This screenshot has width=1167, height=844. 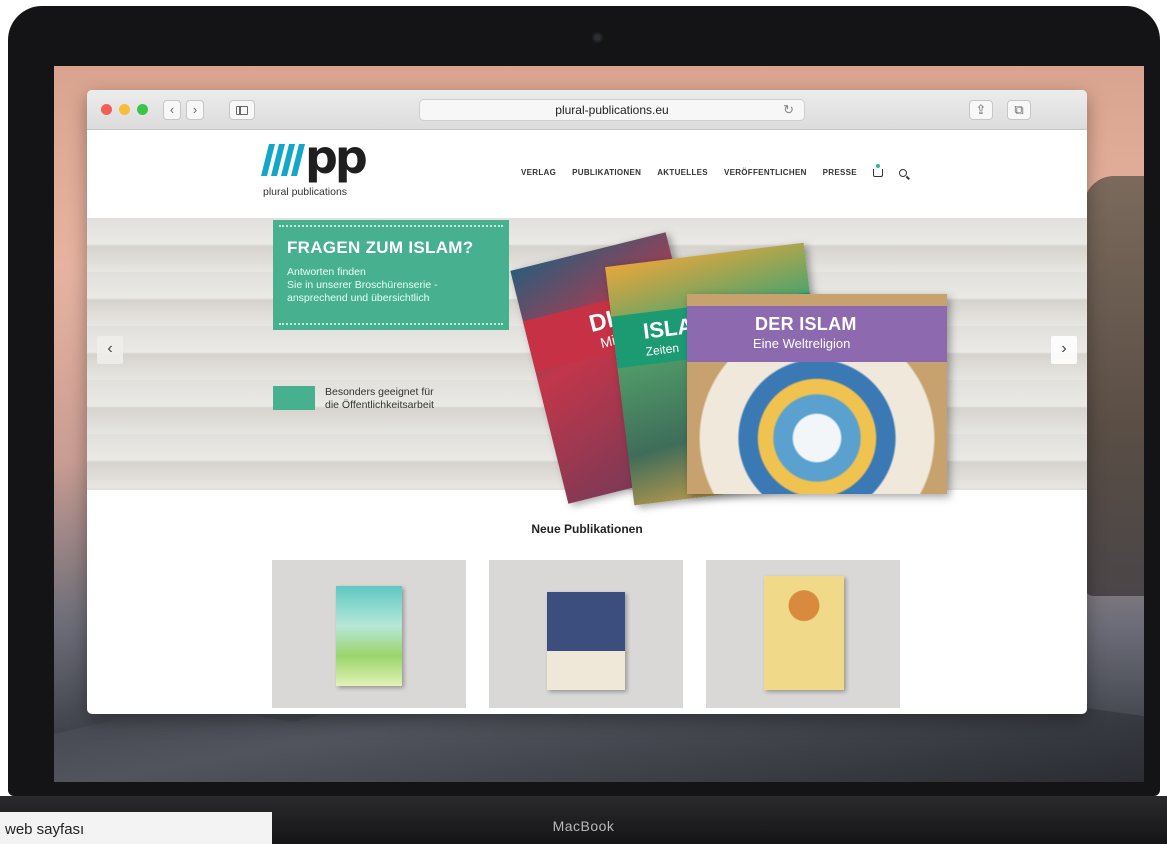 What do you see at coordinates (326, 272) in the screenshot?
I see `hero-line: Antworten finden` at bounding box center [326, 272].